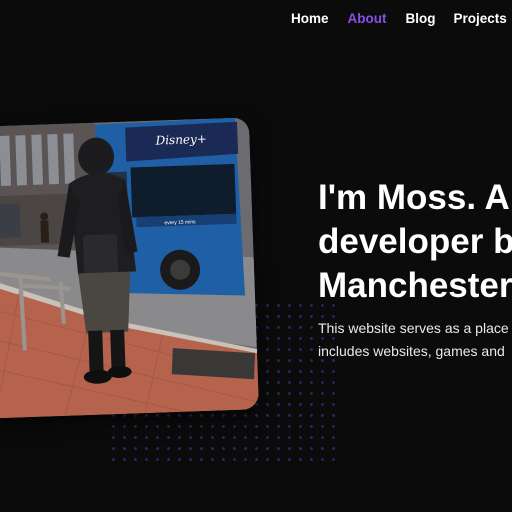  I want to click on hero-title: I'm Moss. A developer b Manchester, so click(415, 242).